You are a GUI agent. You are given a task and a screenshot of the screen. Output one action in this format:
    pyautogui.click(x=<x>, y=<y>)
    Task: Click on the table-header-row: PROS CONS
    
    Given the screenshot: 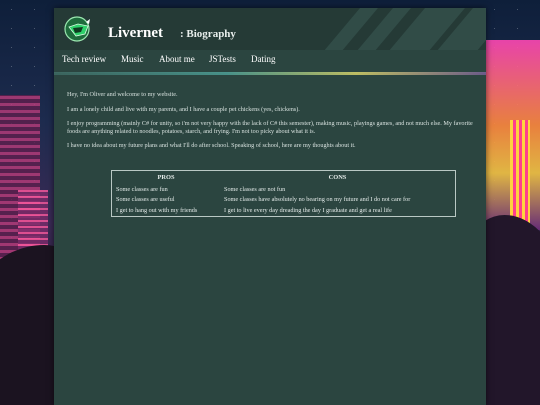 What is the action you would take?
    pyautogui.click(x=284, y=177)
    